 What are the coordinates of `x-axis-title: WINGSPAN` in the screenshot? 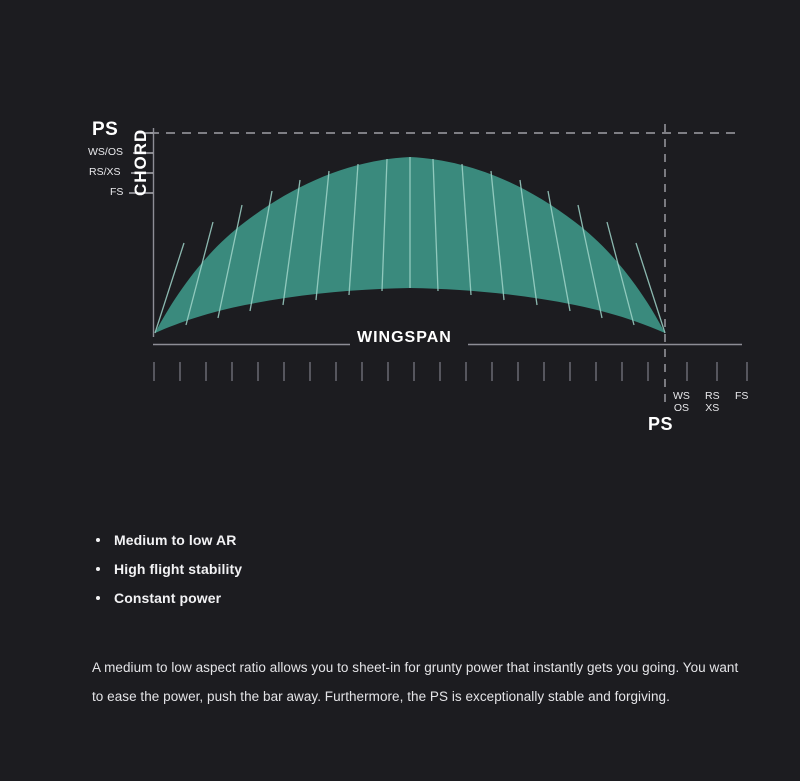 It's located at (404, 337).